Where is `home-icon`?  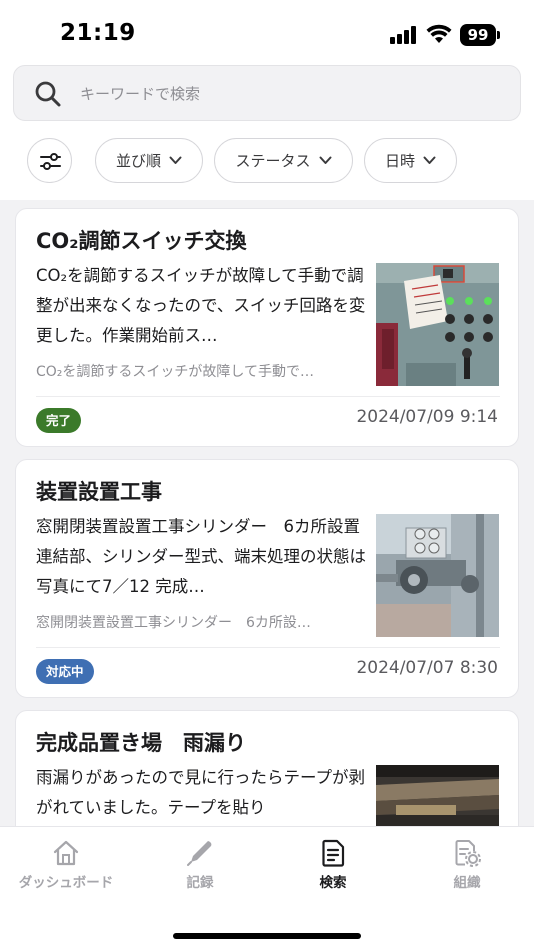
home-icon is located at coordinates (66, 853).